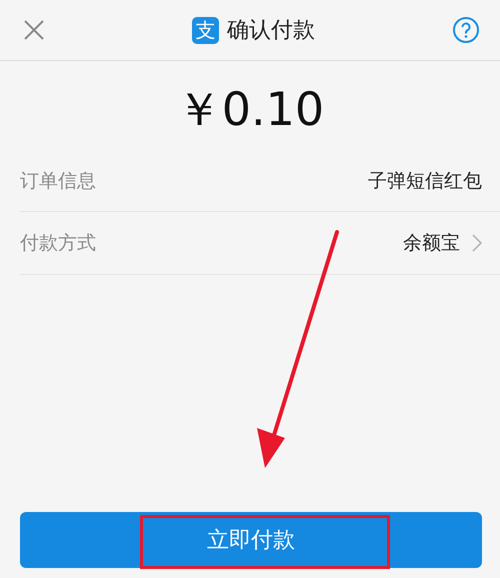  I want to click on row-label: 付款方式, so click(58, 243).